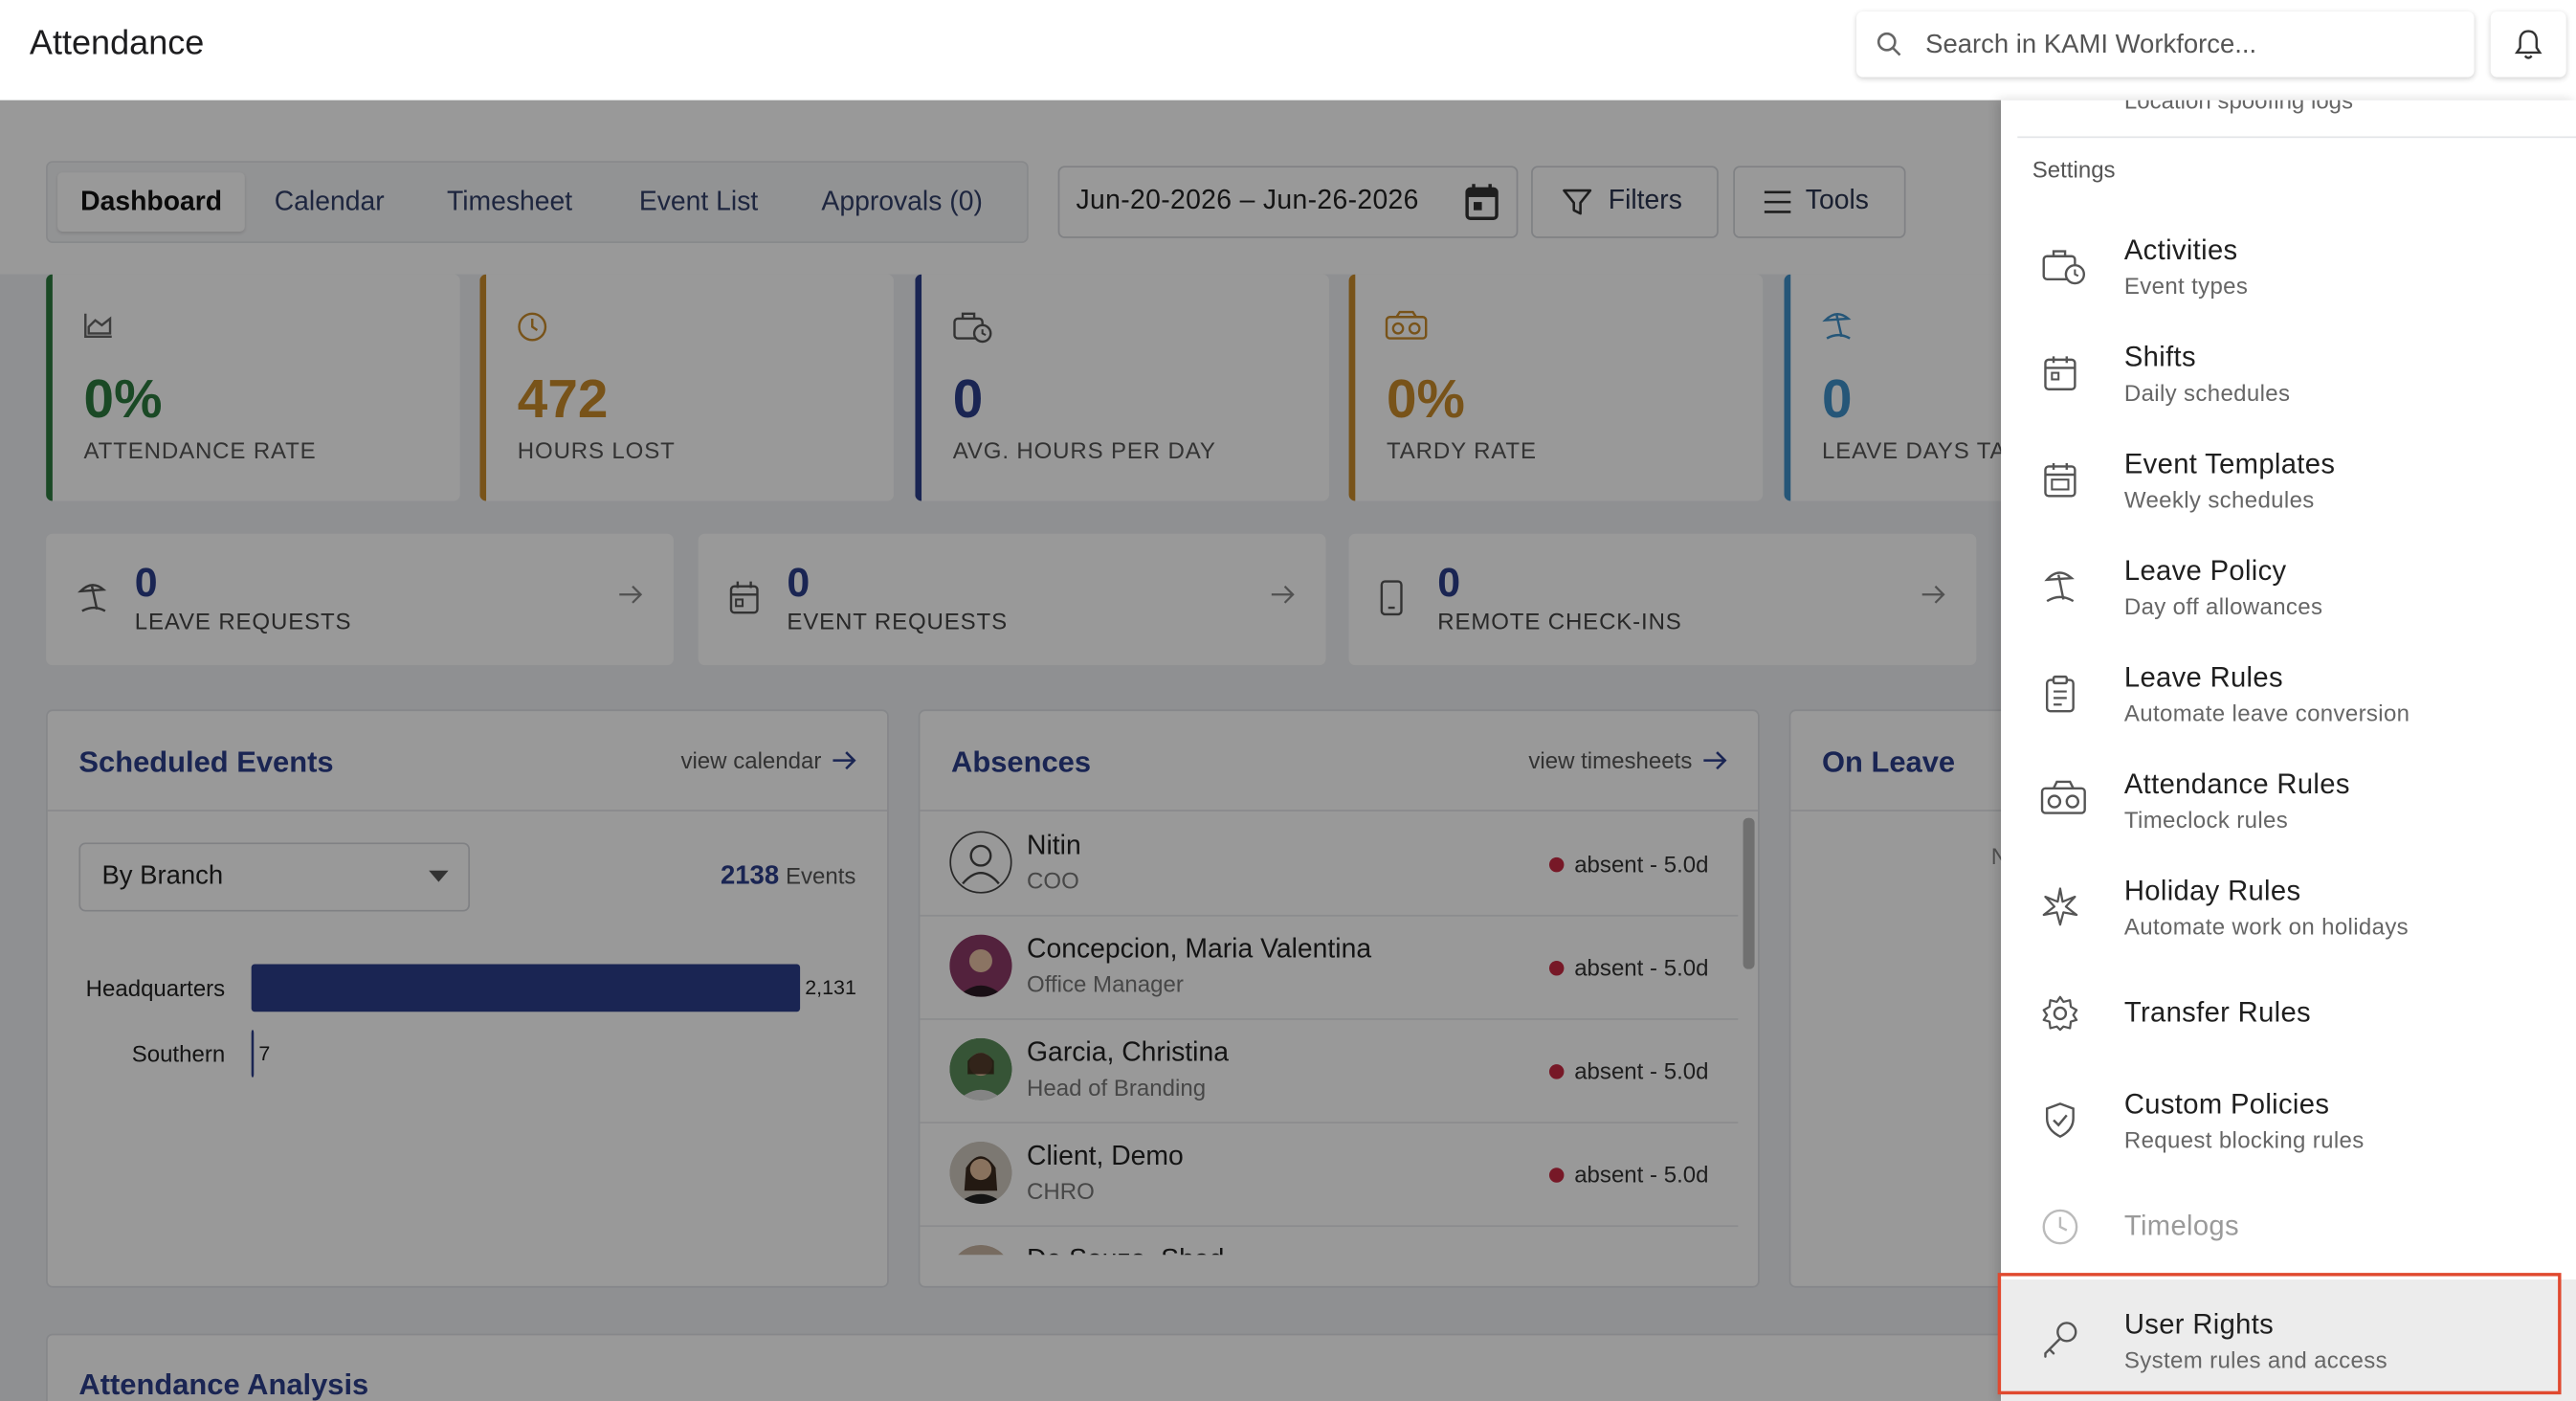 Image resolution: width=2576 pixels, height=1401 pixels. What do you see at coordinates (2238, 107) in the screenshot?
I see `menu-item-cut-subtitle: Location spoofing logs` at bounding box center [2238, 107].